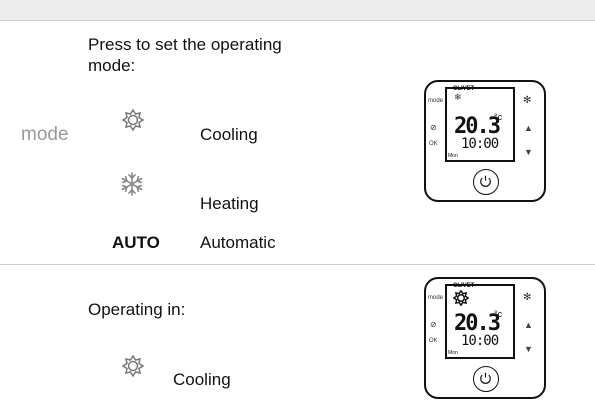  What do you see at coordinates (297, 264) in the screenshot?
I see `section-divider` at bounding box center [297, 264].